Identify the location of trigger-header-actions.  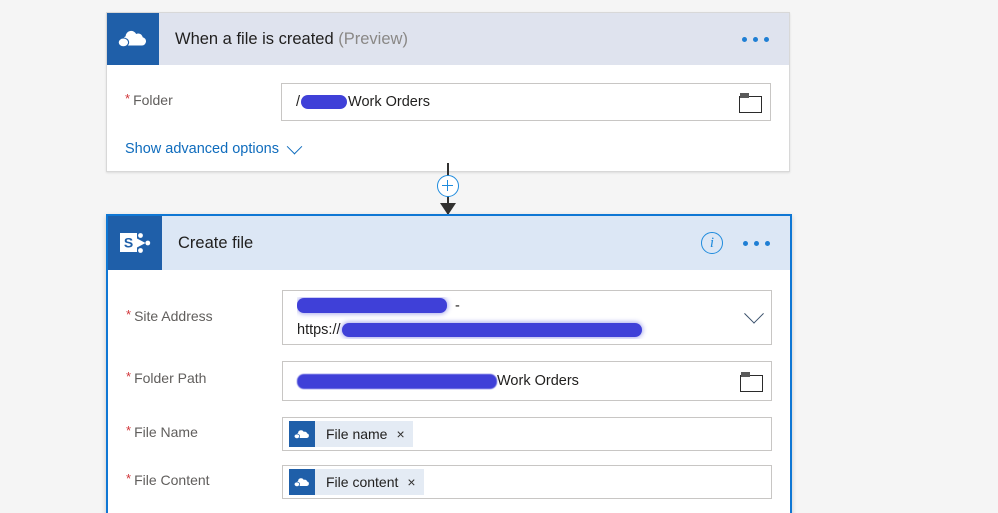
(764, 39).